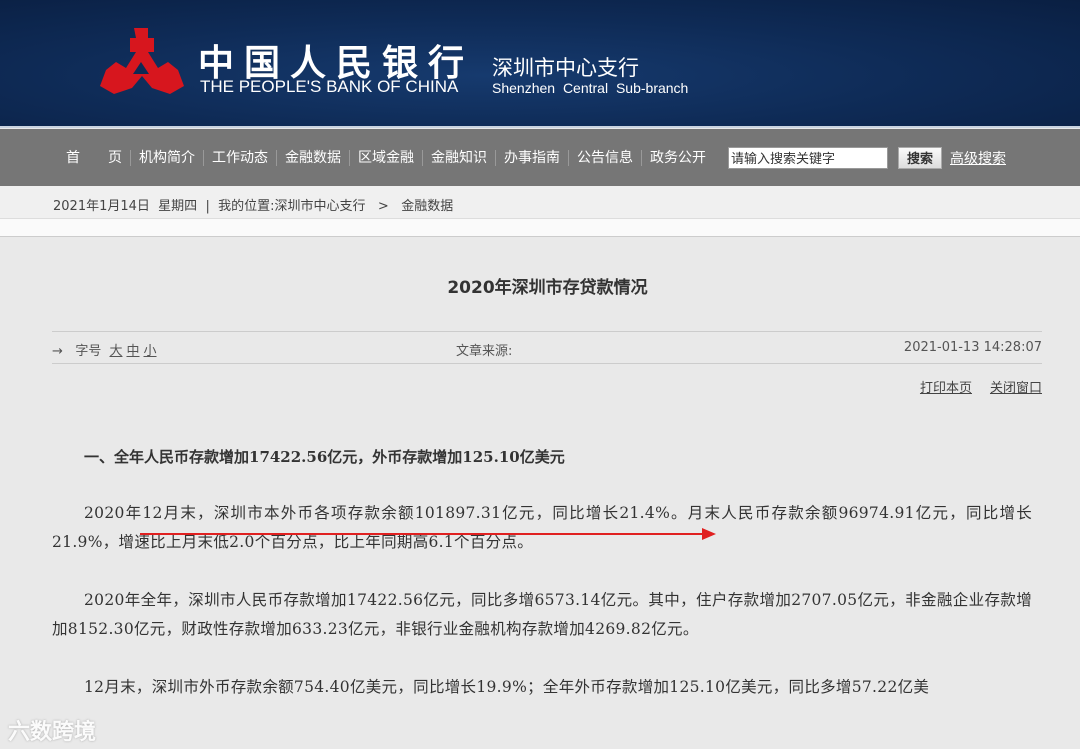  What do you see at coordinates (57, 351) in the screenshot?
I see `arrow-icon: →` at bounding box center [57, 351].